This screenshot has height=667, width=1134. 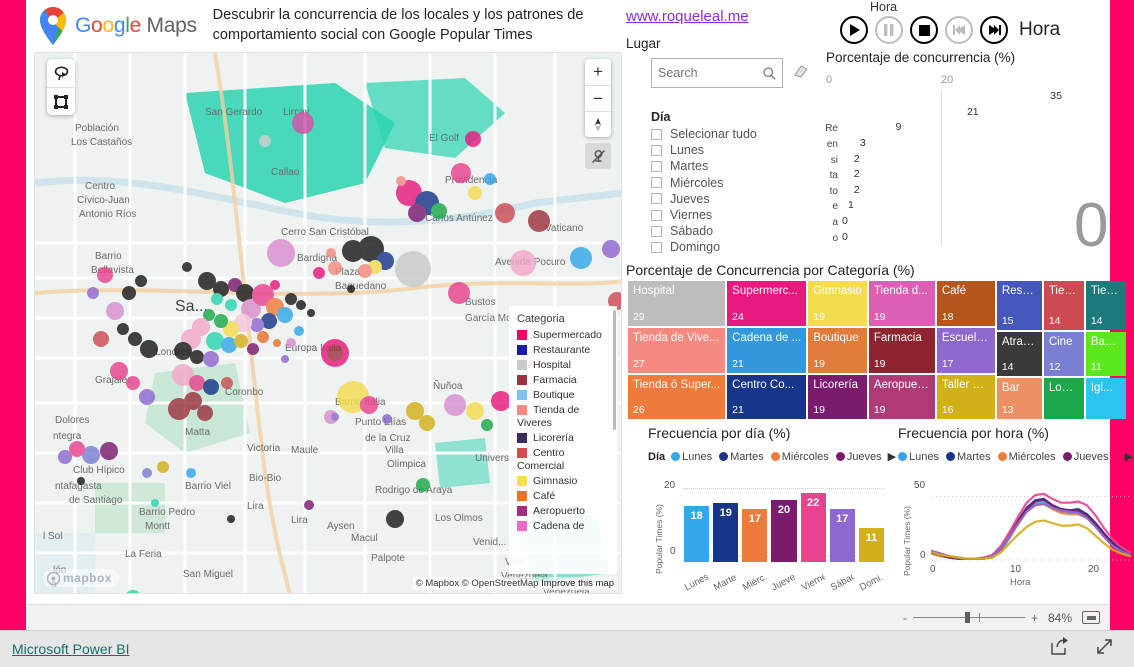 What do you see at coordinates (901, 397) in the screenshot?
I see `treemap-cell: Aeropuer... 19` at bounding box center [901, 397].